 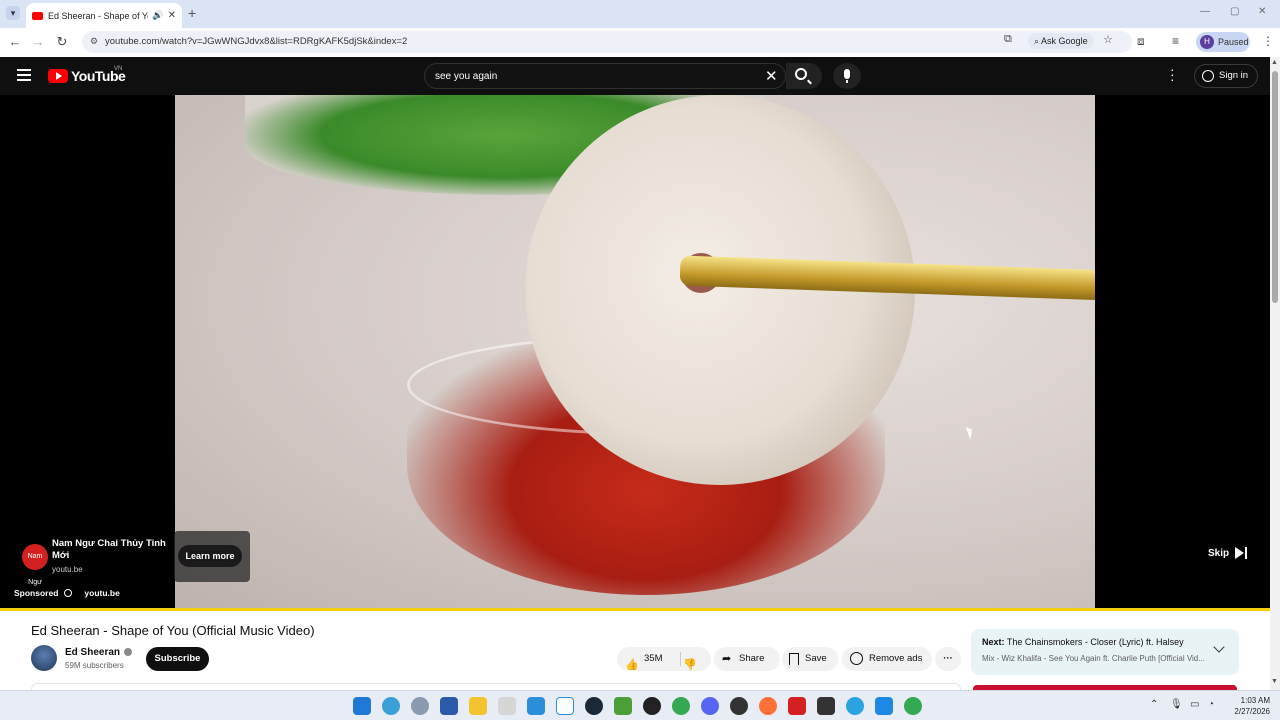 I want to click on channel-name: Ed Sheeran, so click(x=99, y=652).